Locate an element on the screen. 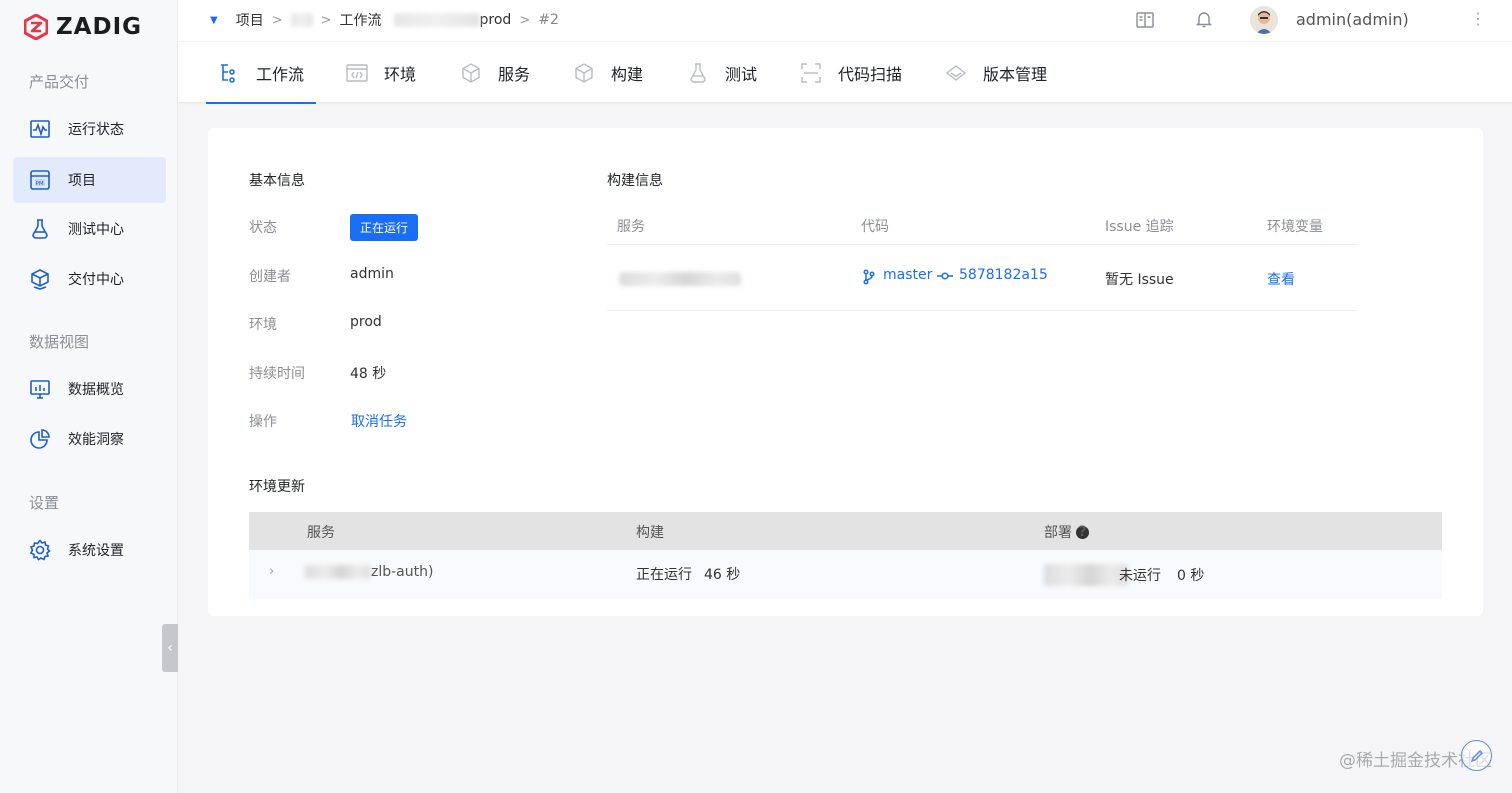 This screenshot has width=1512, height=793. duration-label: 持续时间 is located at coordinates (277, 374).